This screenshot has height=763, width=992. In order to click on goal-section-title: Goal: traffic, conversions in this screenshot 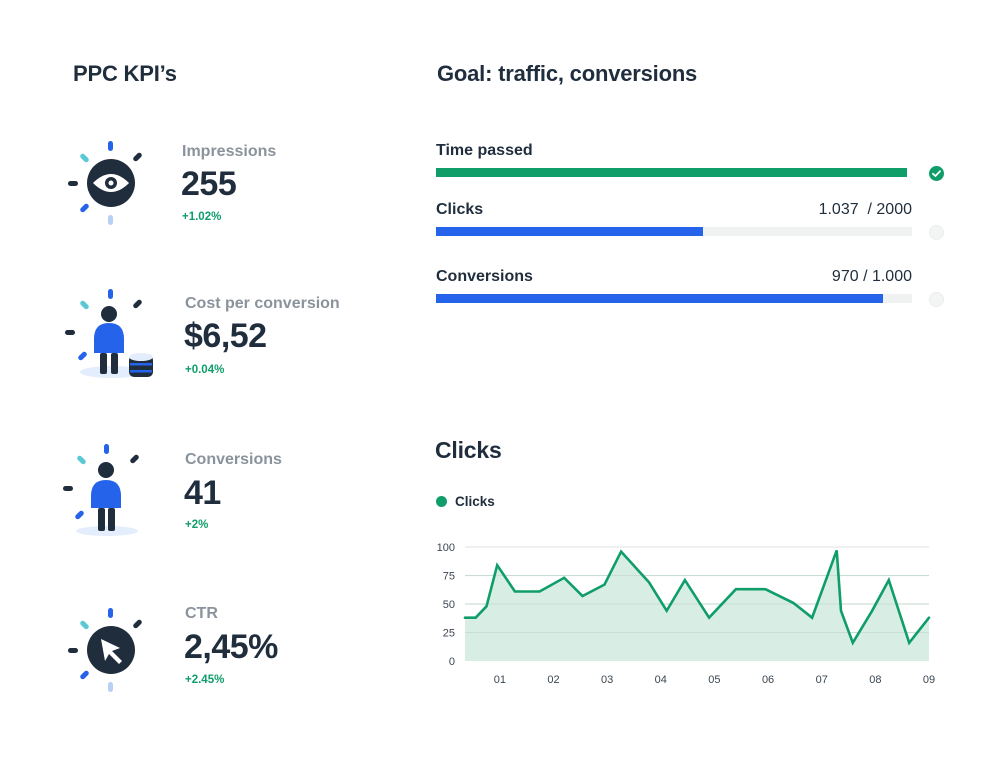, I will do `click(567, 73)`.